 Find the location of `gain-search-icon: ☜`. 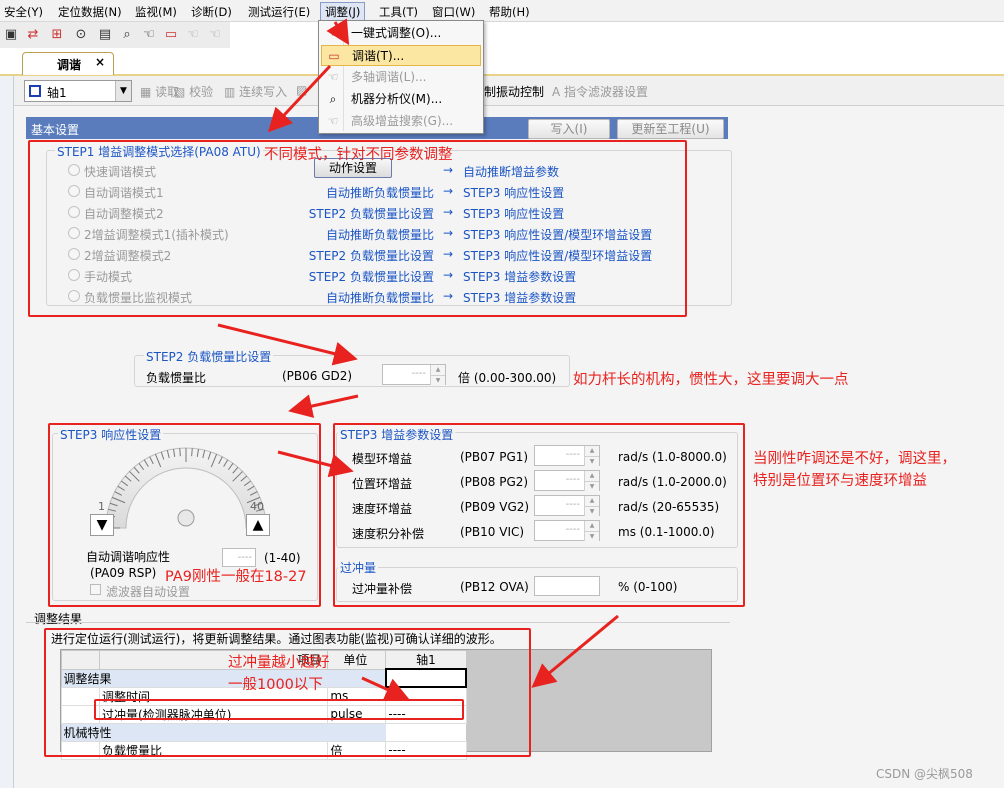

gain-search-icon: ☜ is located at coordinates (333, 121).